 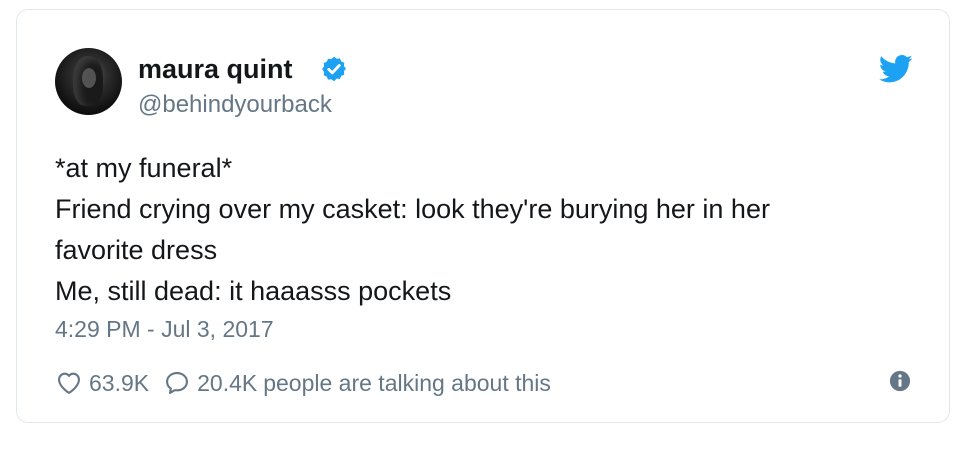 I want to click on tweet-line: *at my funeral*, so click(x=144, y=168).